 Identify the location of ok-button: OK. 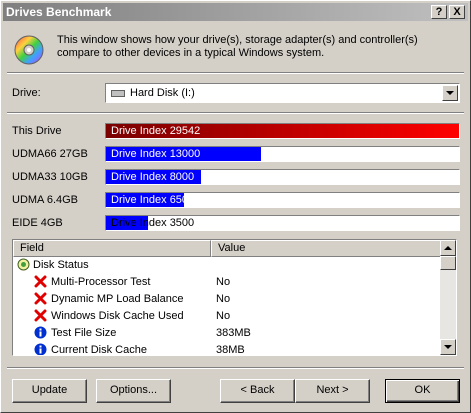
(422, 391).